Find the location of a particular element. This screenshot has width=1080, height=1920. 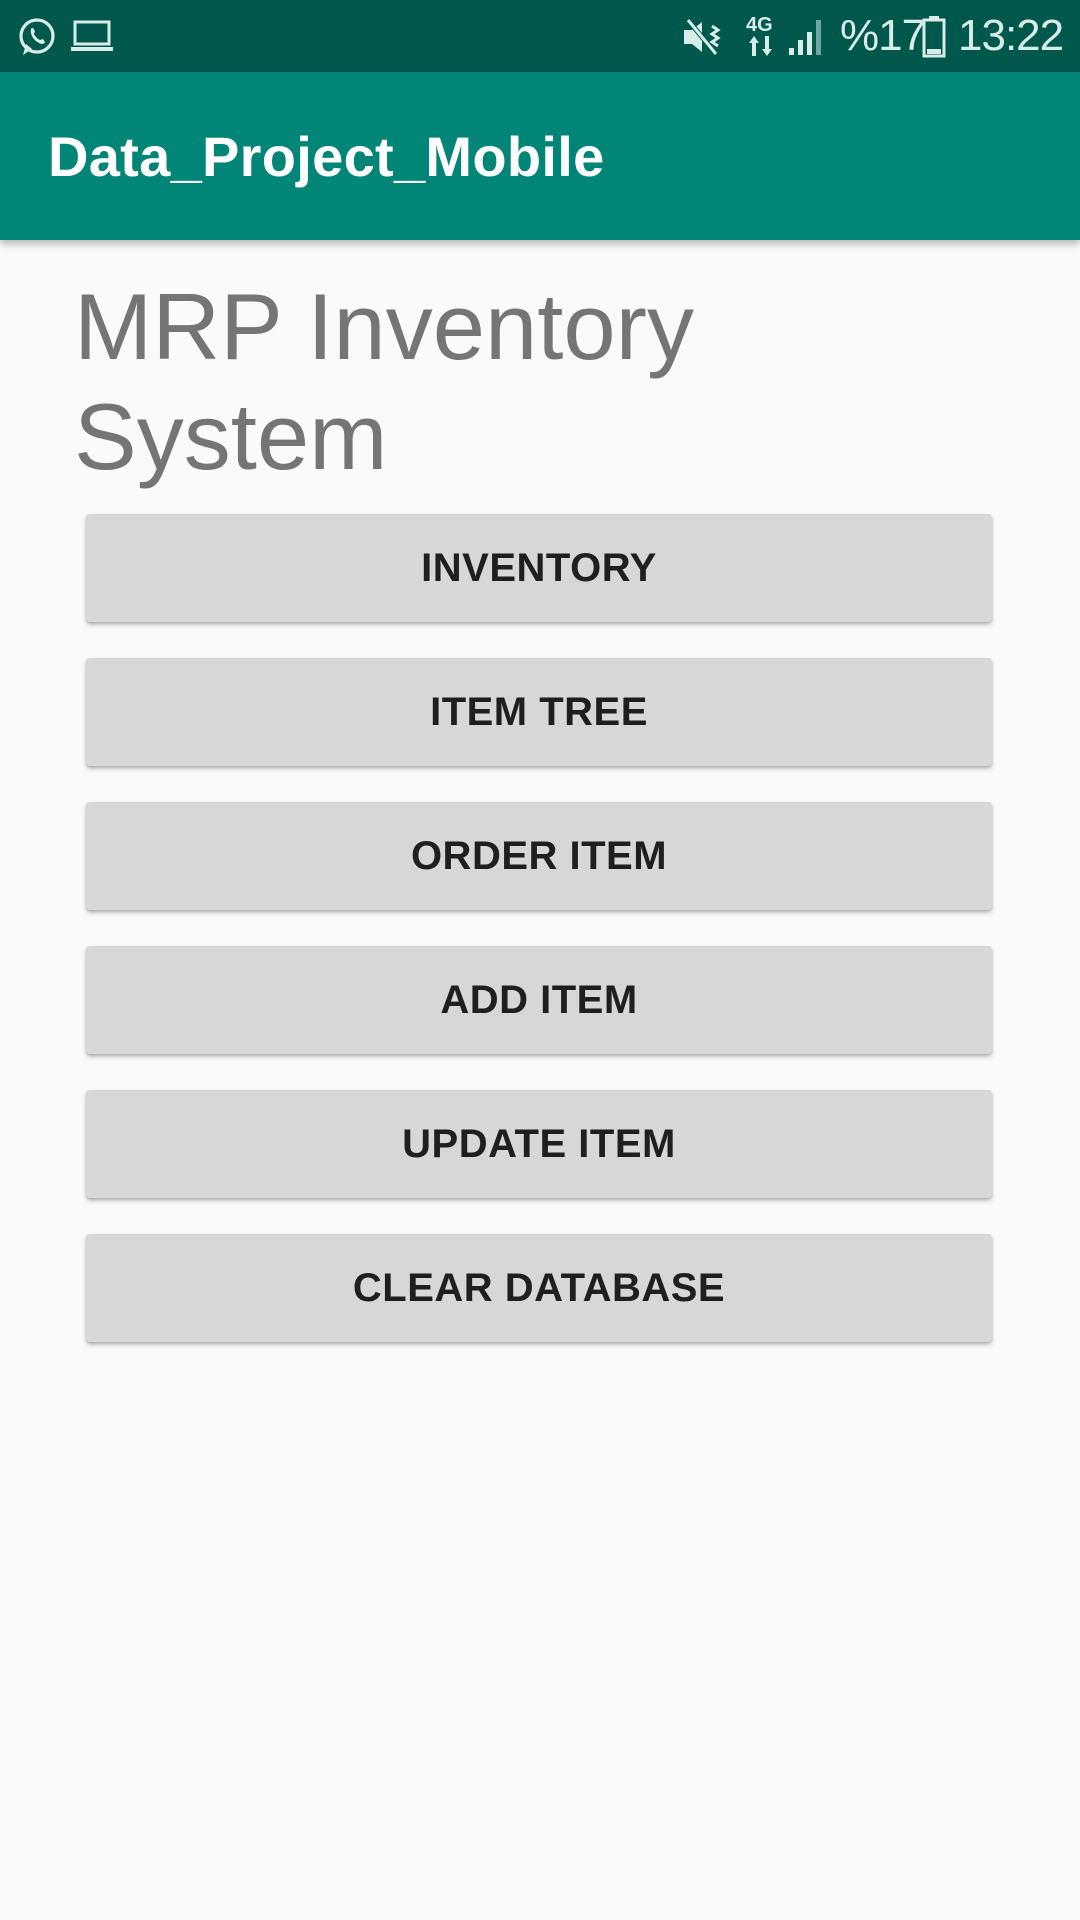

4g-data-icon: 4G is located at coordinates (761, 36).